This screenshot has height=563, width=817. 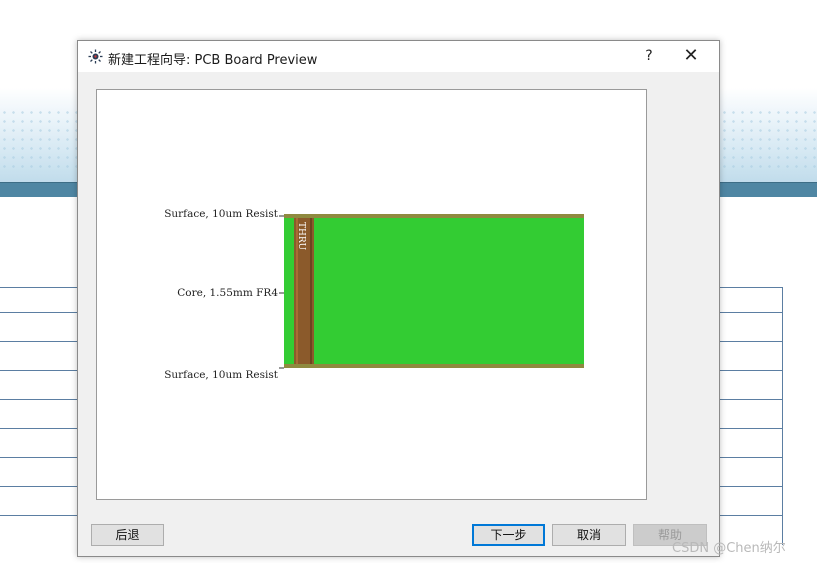 What do you see at coordinates (213, 60) in the screenshot?
I see `dialog-title: 新建工程向导: PCB Board Preview` at bounding box center [213, 60].